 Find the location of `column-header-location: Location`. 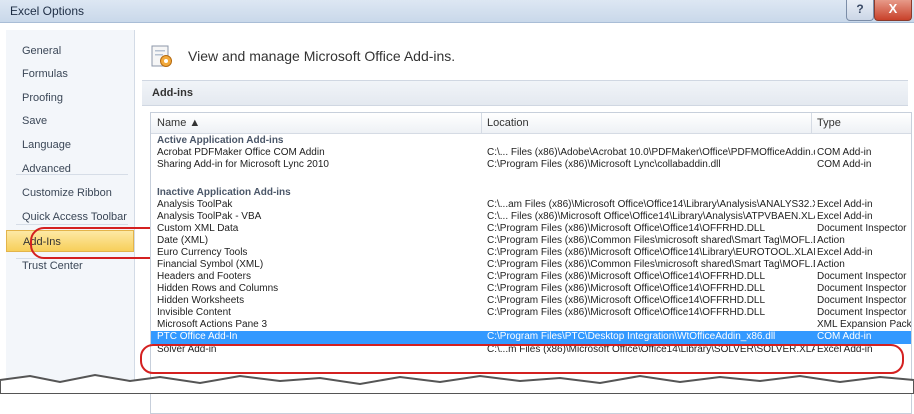

column-header-location: Location is located at coordinates (508, 123).